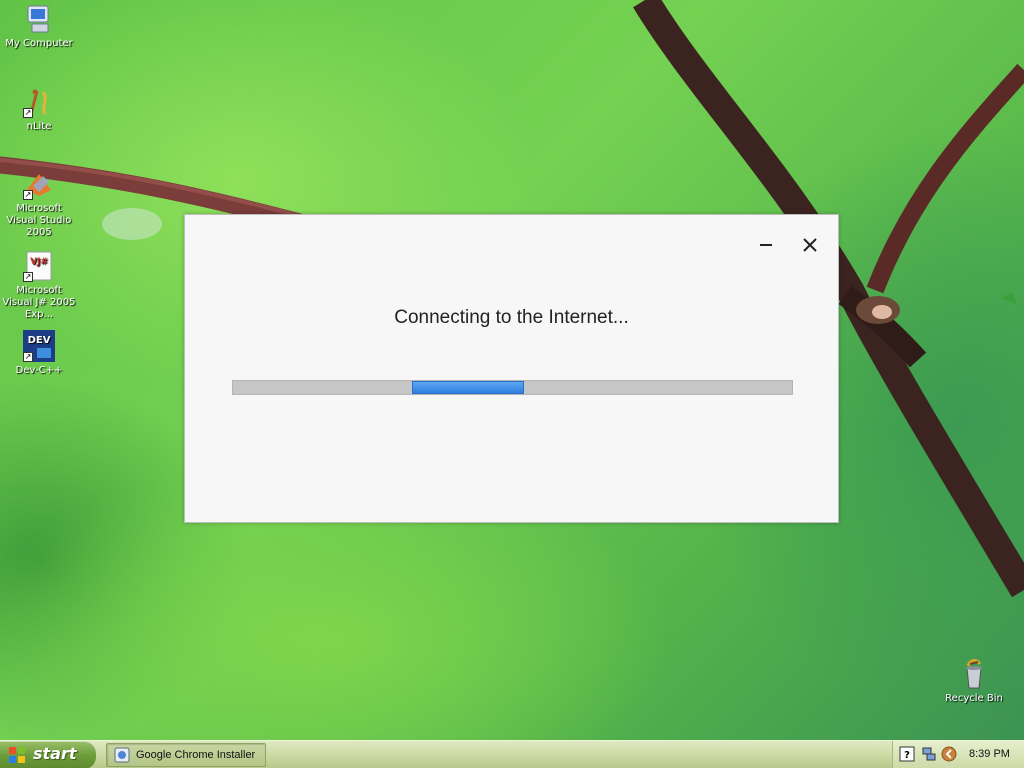 This screenshot has width=1024, height=768. I want to click on close-icon, so click(810, 245).